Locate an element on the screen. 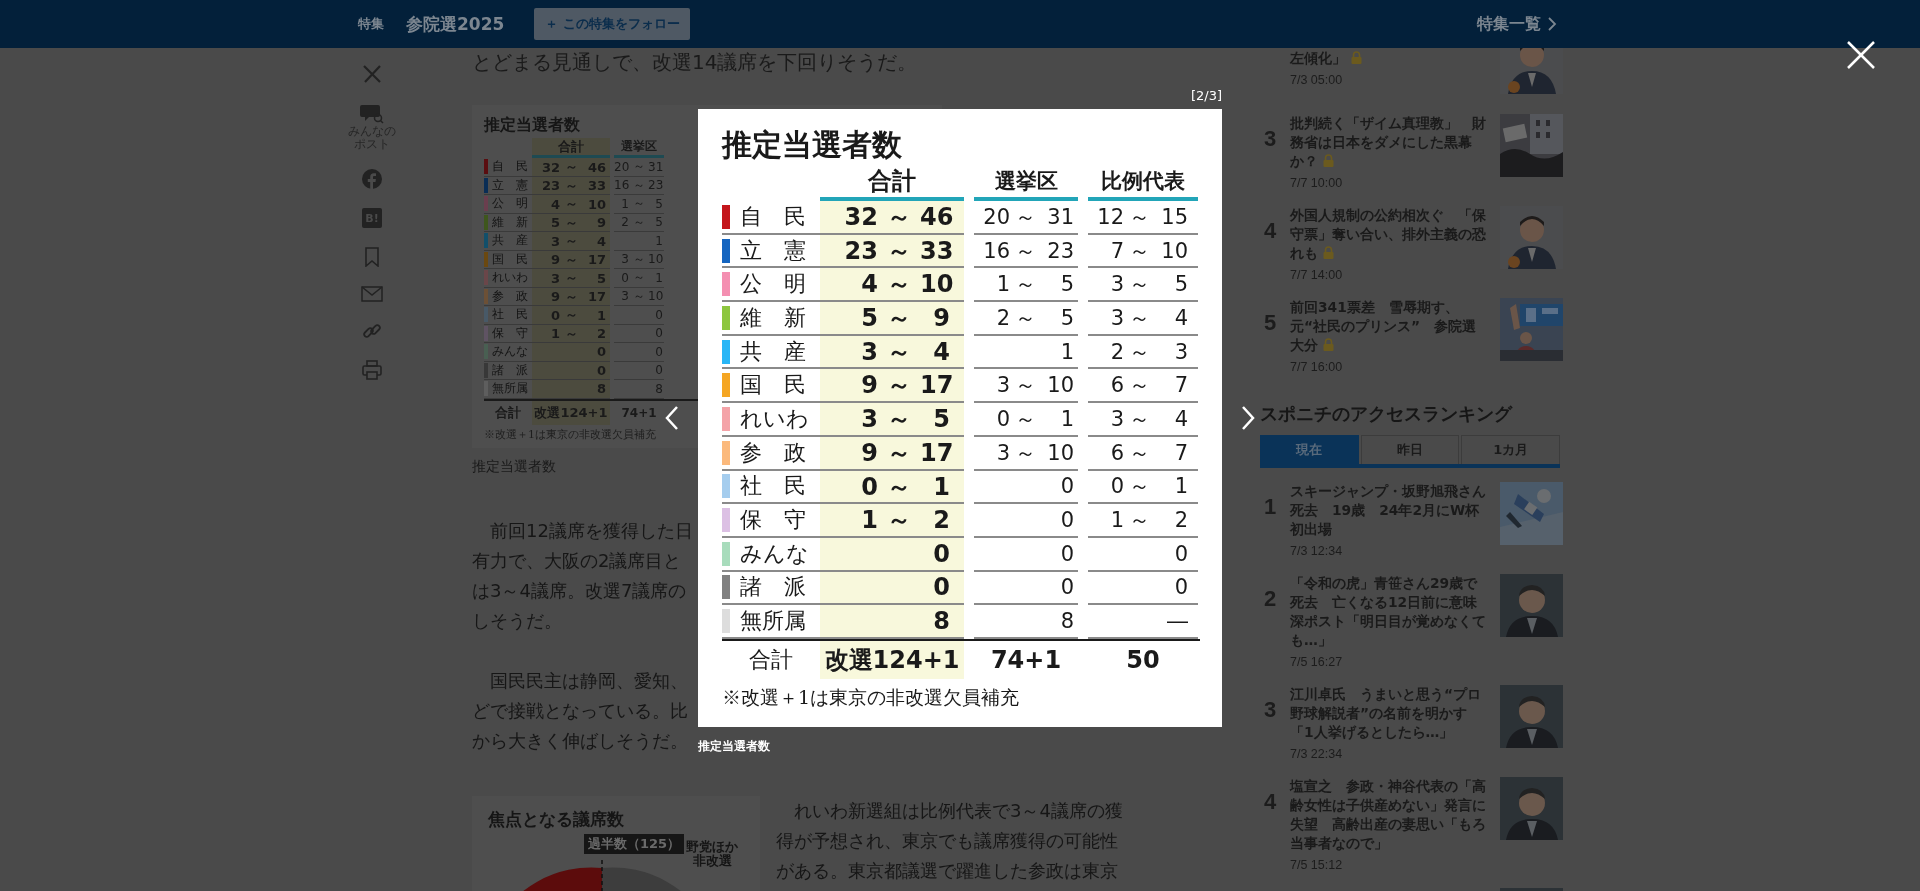 The image size is (1920, 891). party-name: 参 政 is located at coordinates (773, 452).